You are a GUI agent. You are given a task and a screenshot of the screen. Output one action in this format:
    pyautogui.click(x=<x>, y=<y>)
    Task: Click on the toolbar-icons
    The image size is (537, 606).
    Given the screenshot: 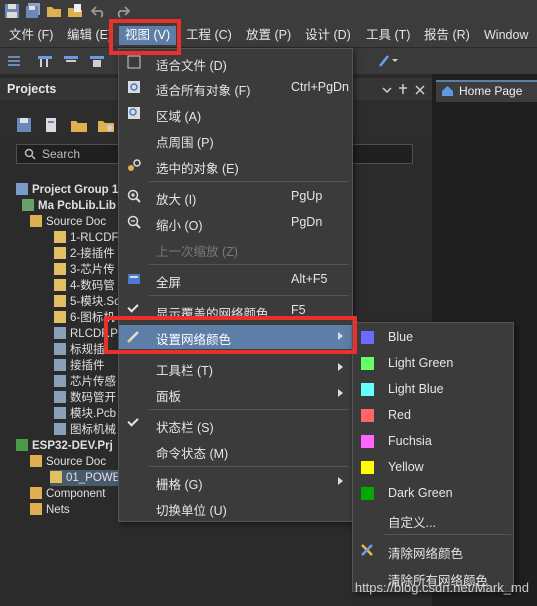 What is the action you would take?
    pyautogui.click(x=61, y=61)
    